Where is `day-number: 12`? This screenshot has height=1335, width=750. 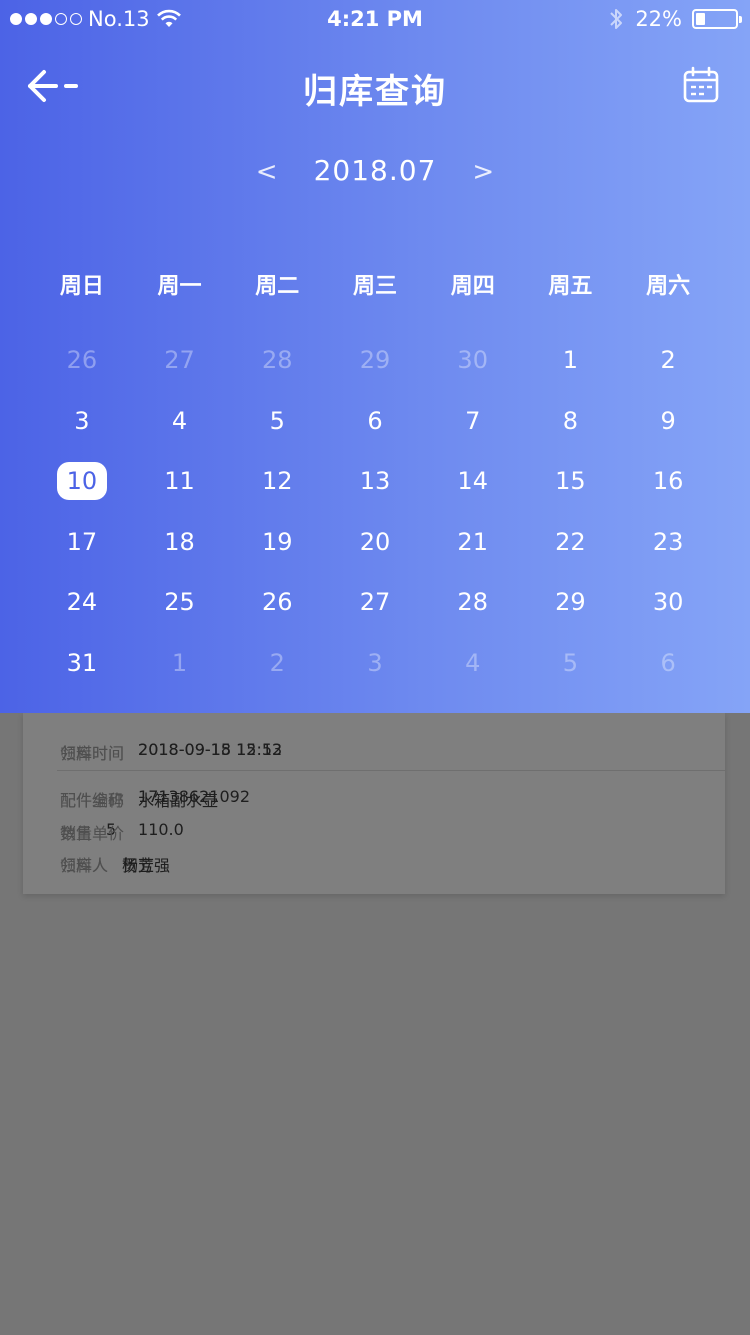 day-number: 12 is located at coordinates (277, 481).